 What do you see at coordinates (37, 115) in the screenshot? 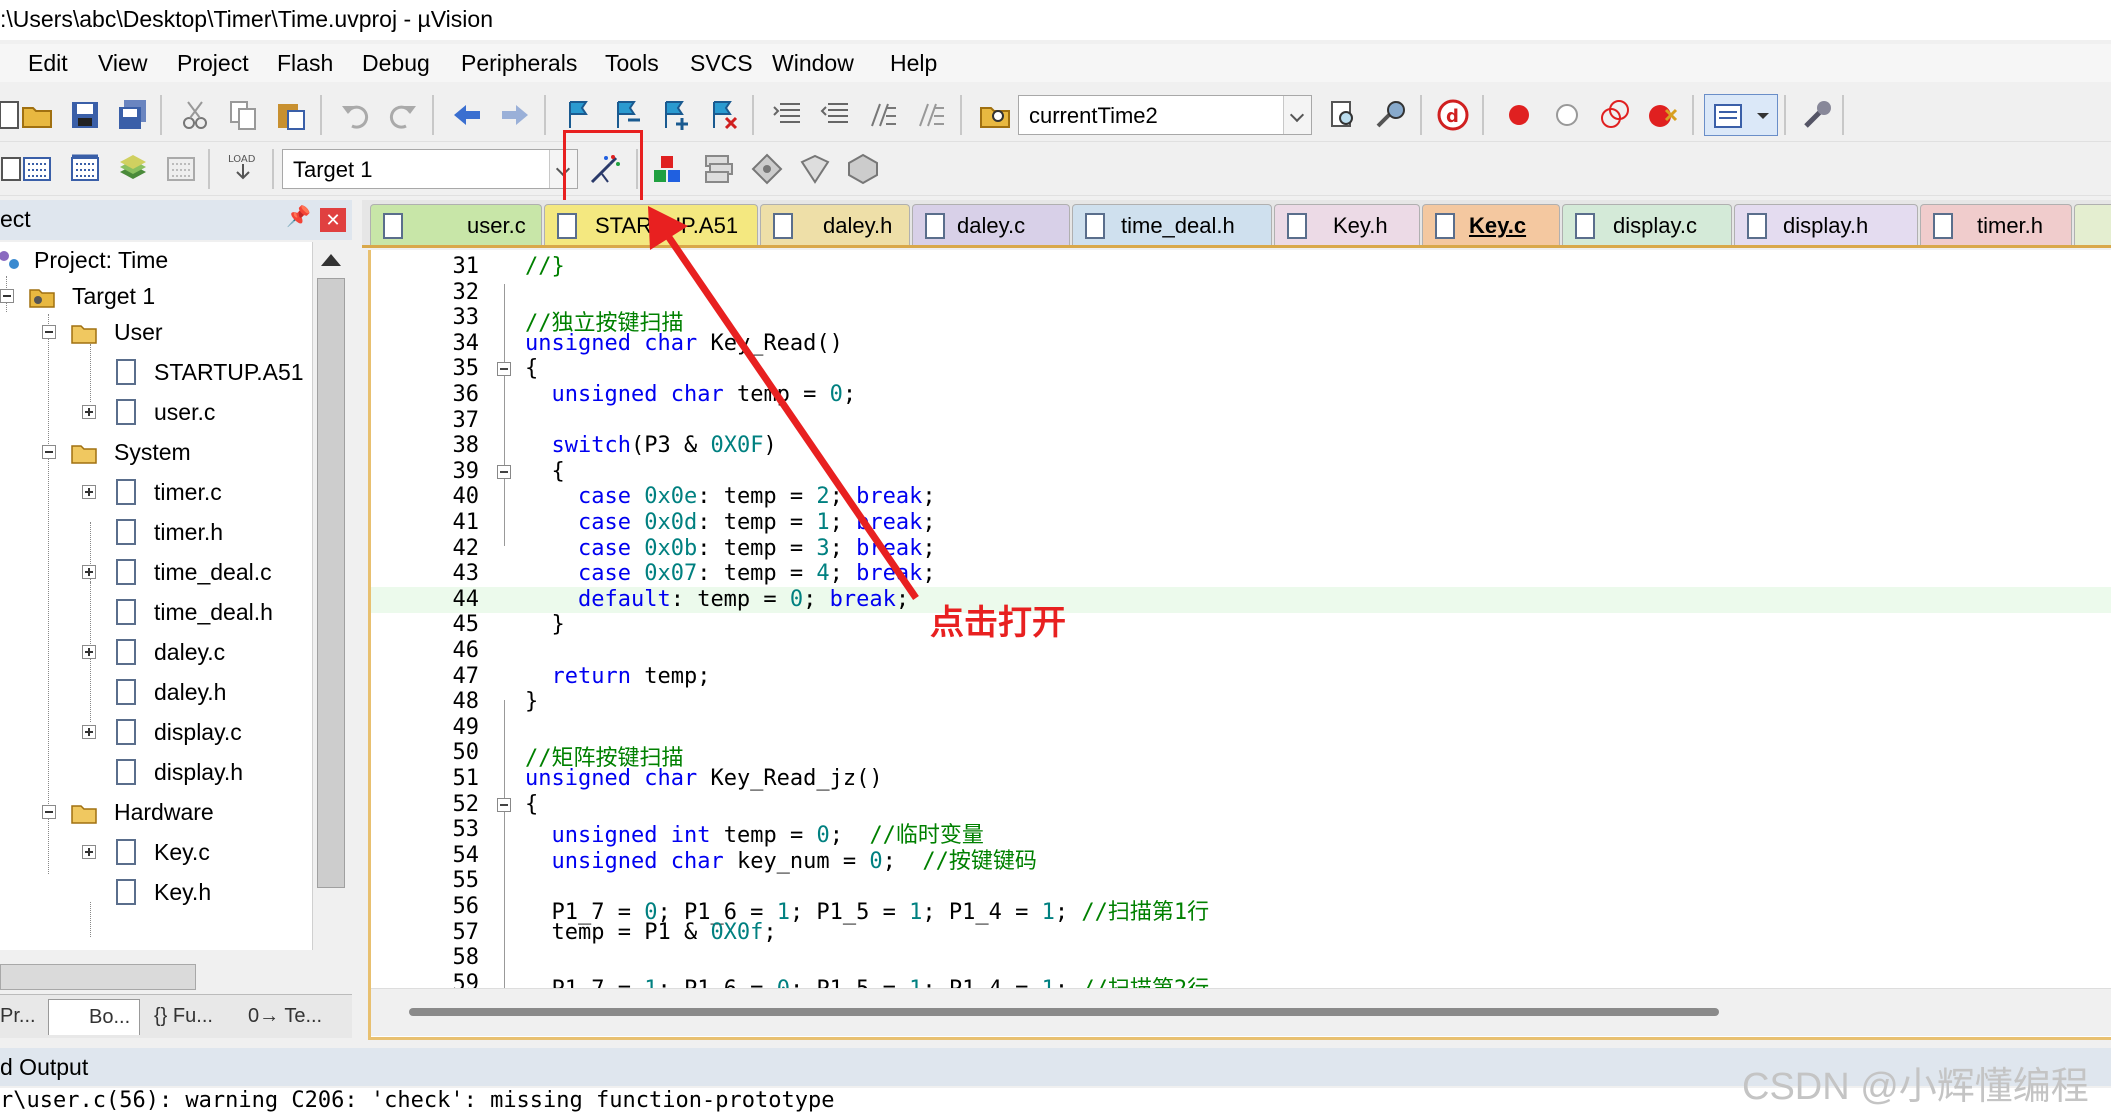
I see `open-folder-icon` at bounding box center [37, 115].